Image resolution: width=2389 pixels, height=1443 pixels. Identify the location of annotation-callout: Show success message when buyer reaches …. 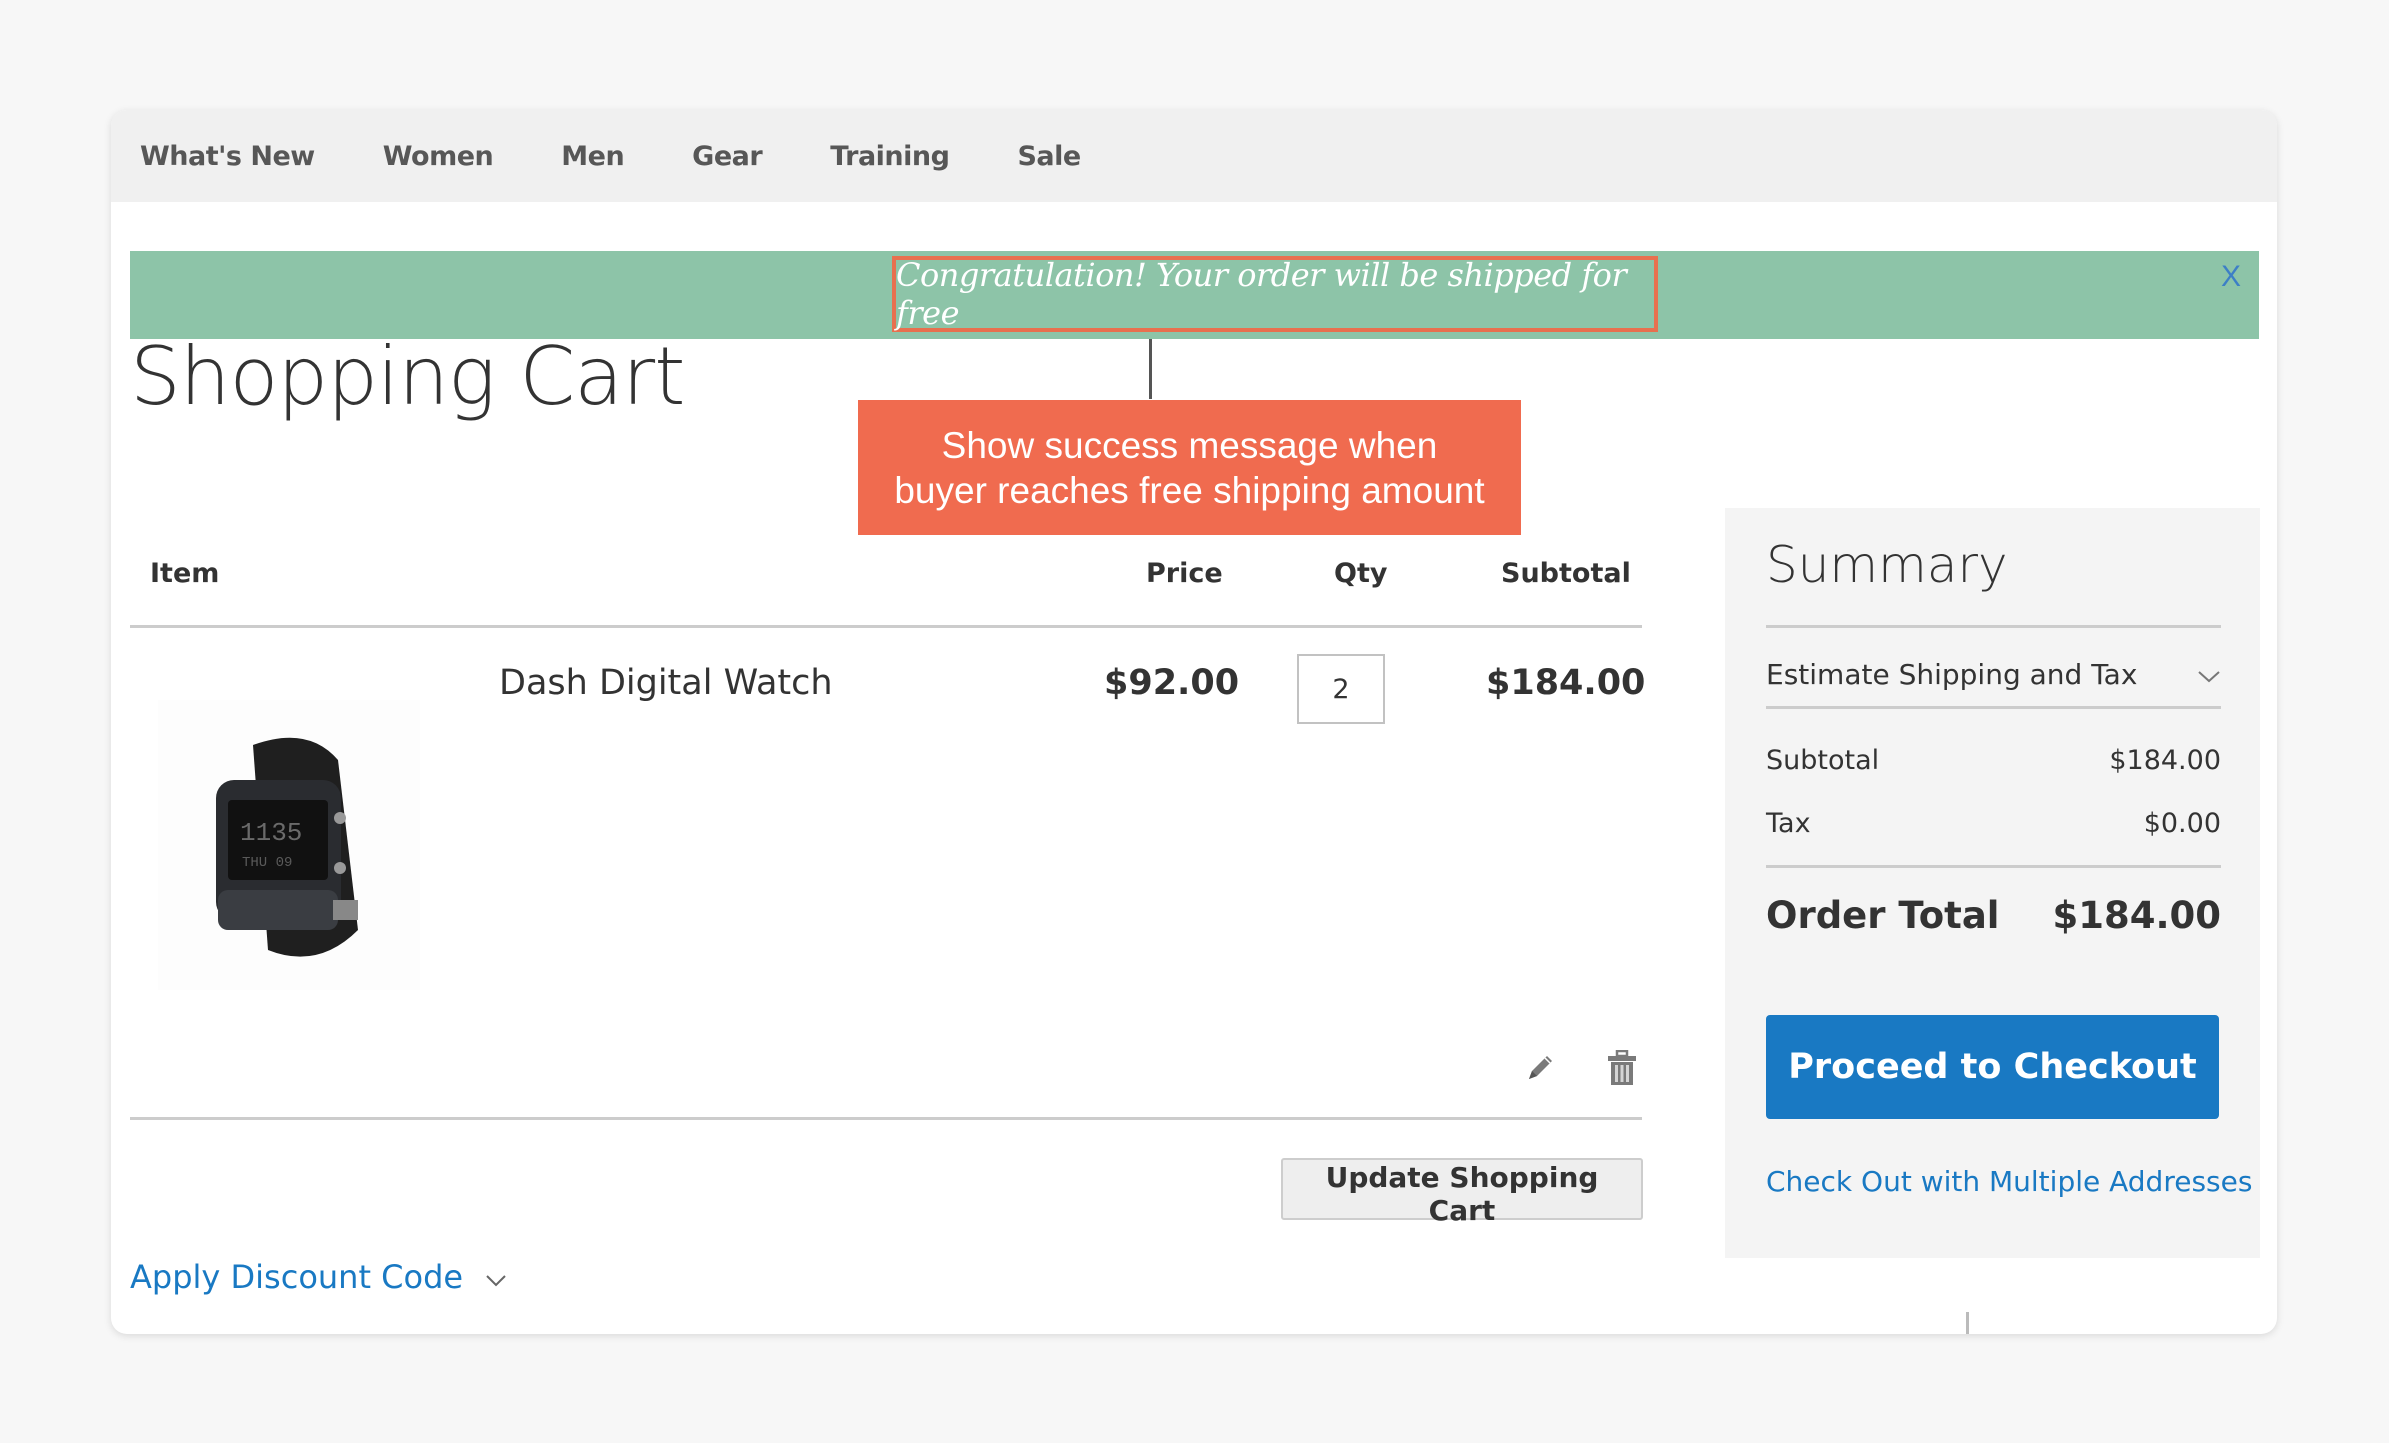
(1189, 467).